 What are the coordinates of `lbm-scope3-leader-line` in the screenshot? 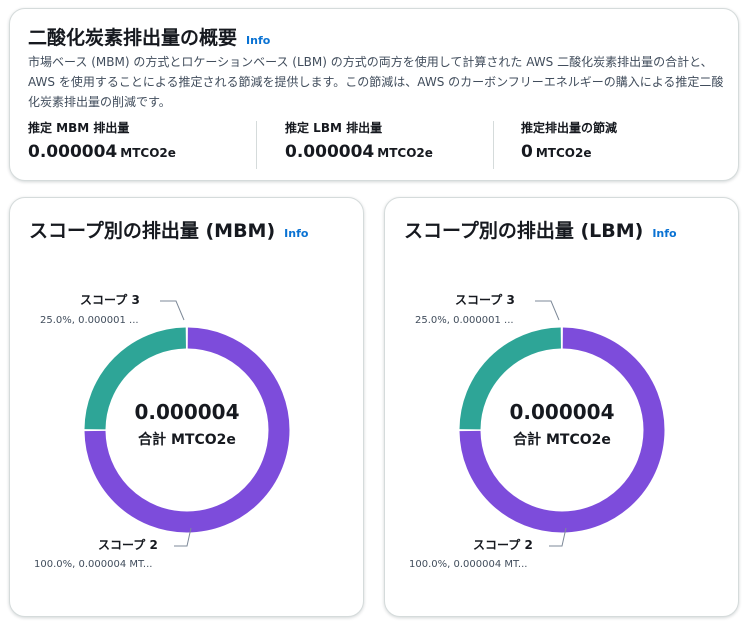 It's located at (547, 310).